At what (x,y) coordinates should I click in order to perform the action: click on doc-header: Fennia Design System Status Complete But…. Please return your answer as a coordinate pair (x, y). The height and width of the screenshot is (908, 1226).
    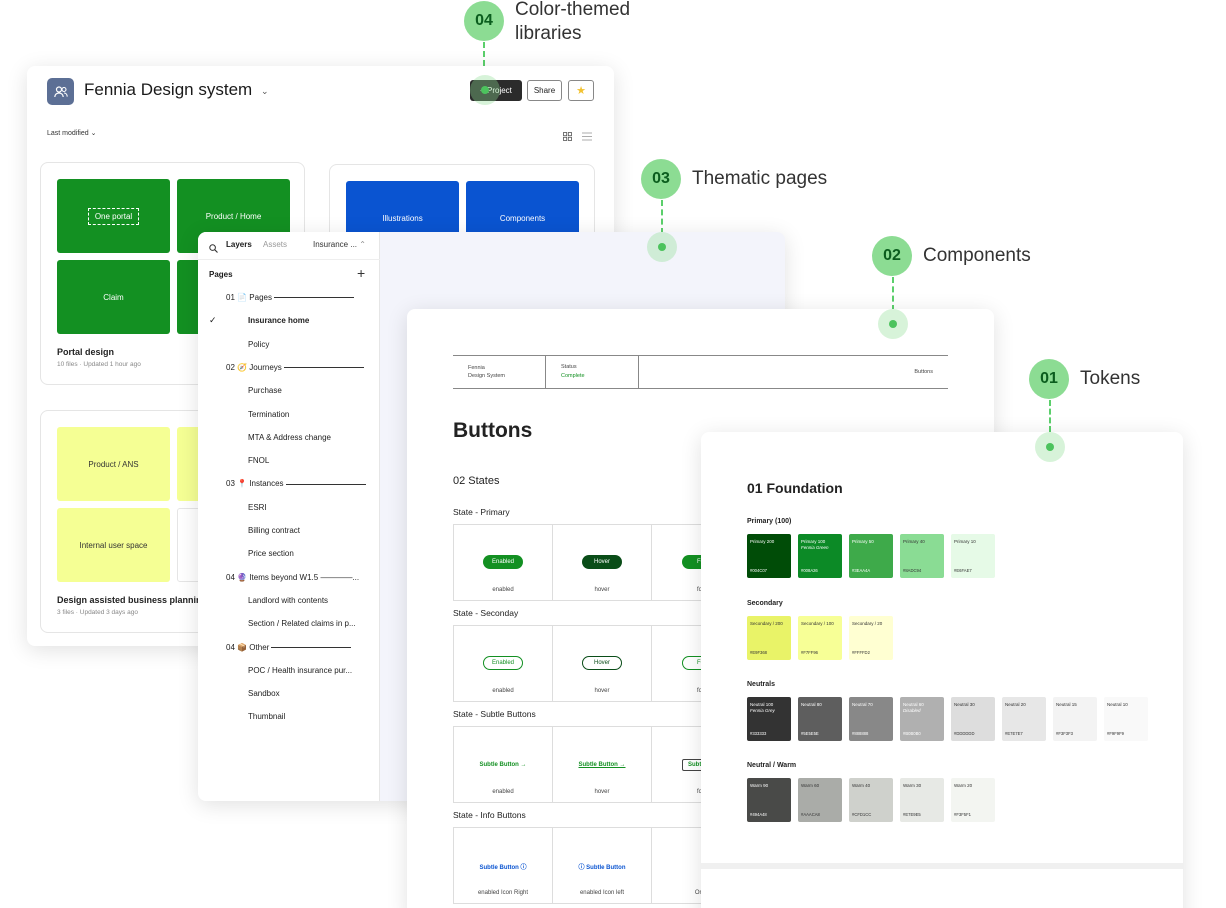
    Looking at the image, I should click on (700, 372).